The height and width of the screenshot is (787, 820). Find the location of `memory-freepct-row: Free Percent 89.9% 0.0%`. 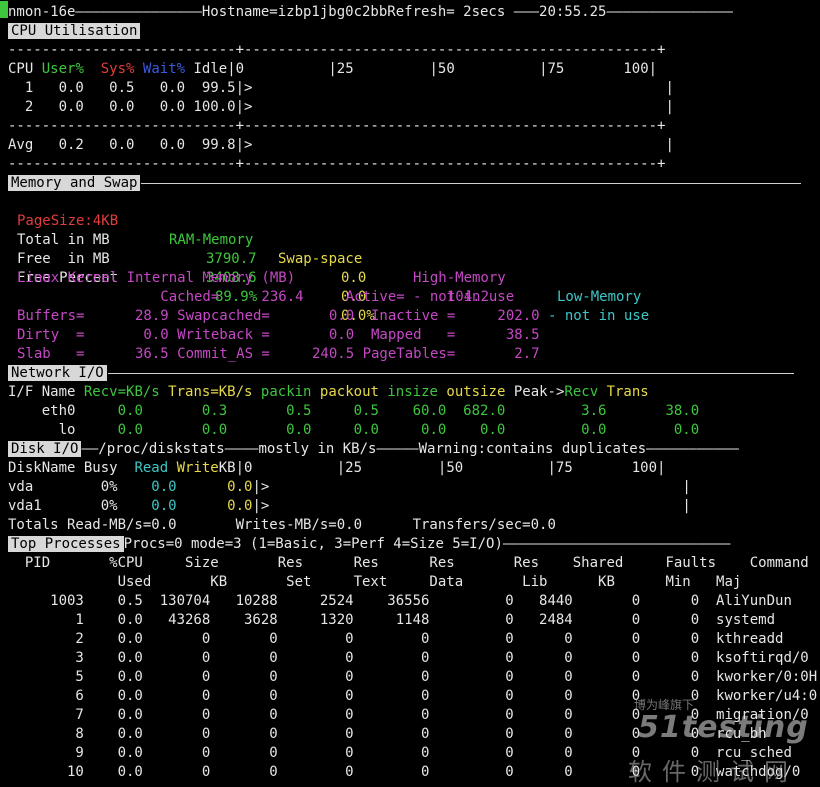

memory-freepct-row: Free Percent 89.9% 0.0% is located at coordinates (410, 287).